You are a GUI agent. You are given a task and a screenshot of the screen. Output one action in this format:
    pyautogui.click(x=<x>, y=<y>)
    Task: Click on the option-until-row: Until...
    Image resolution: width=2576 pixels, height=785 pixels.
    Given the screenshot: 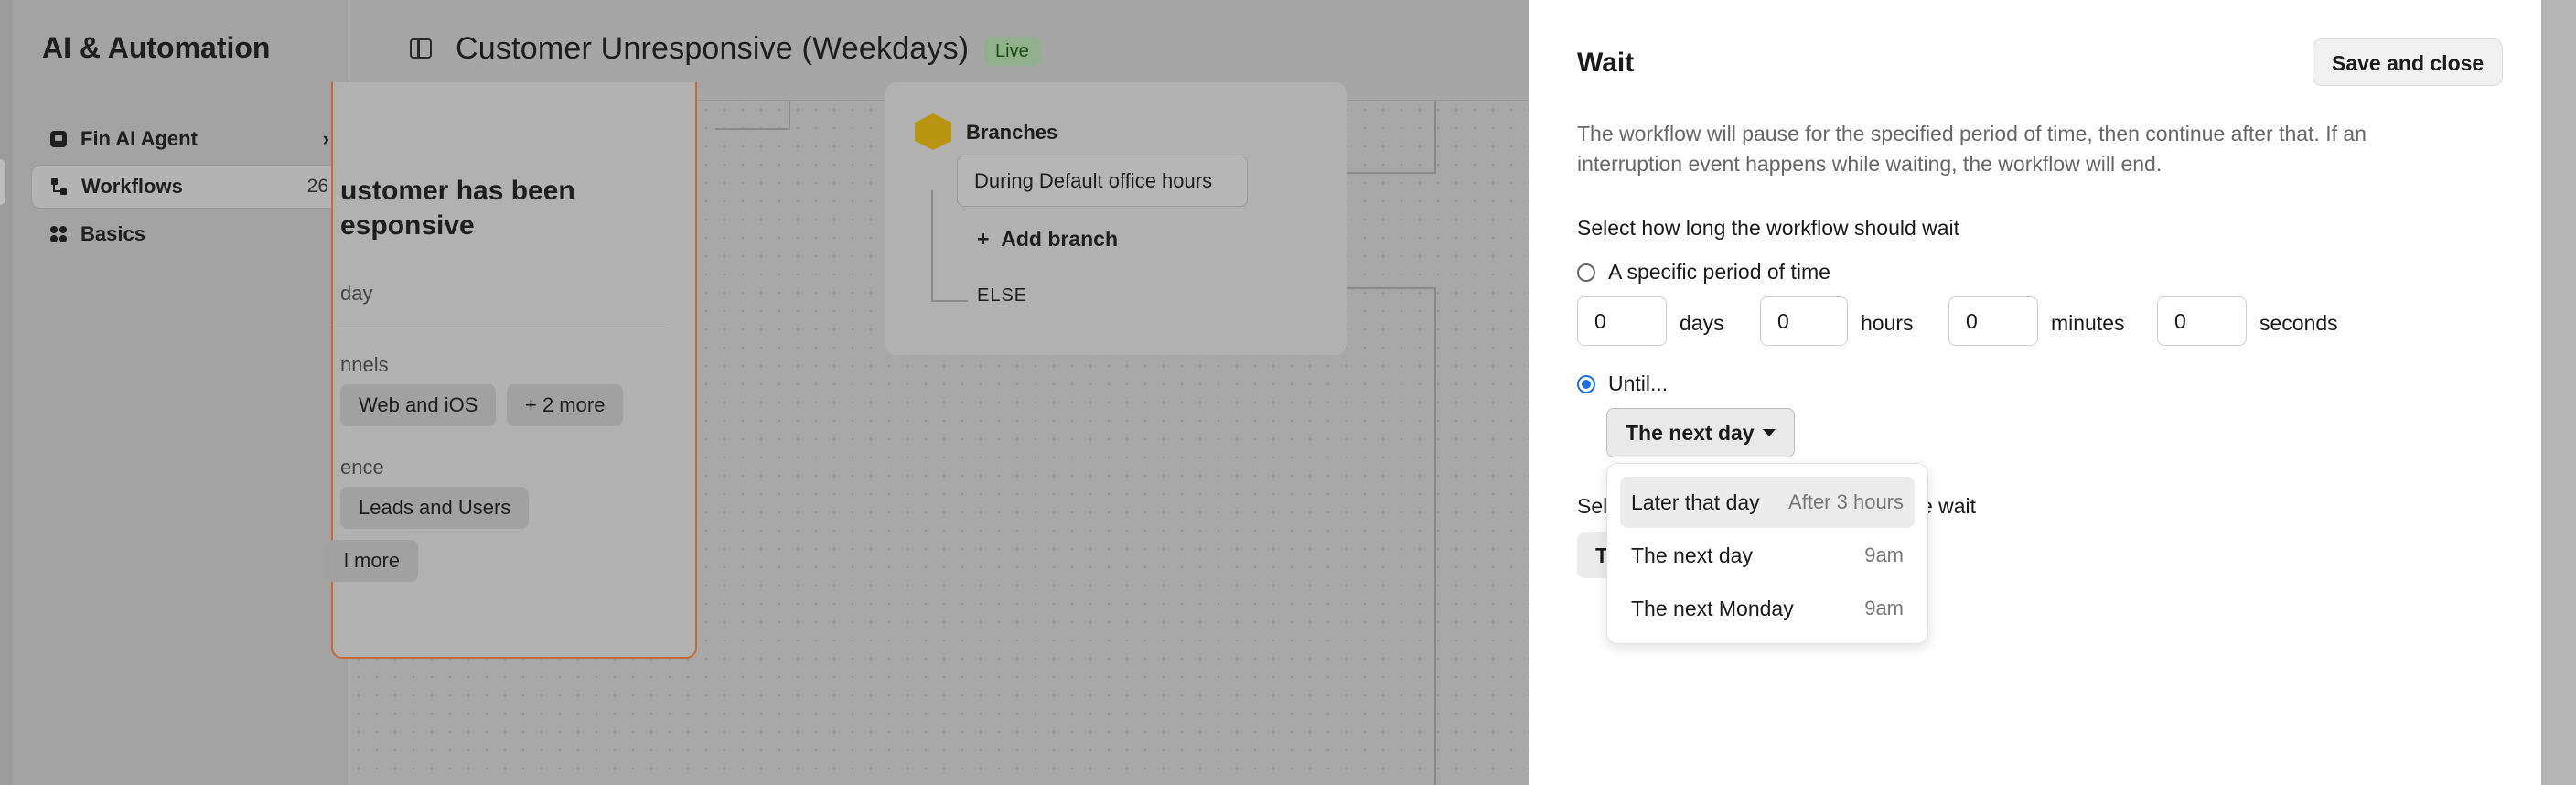 What is the action you would take?
    pyautogui.click(x=1623, y=383)
    